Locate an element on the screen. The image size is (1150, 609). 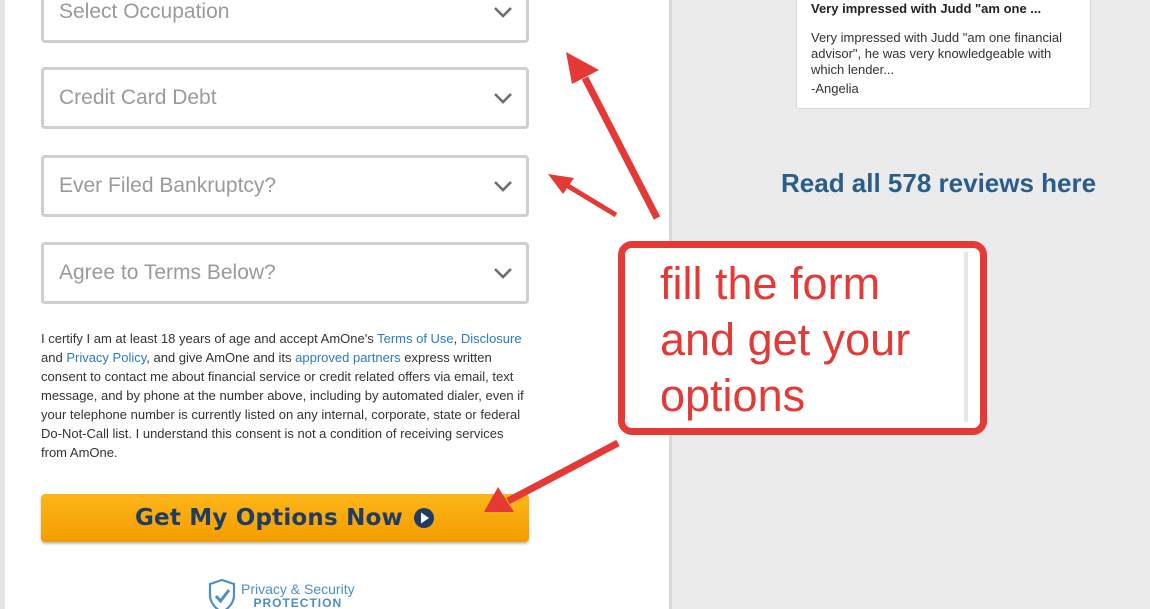
review-author: -Angelia is located at coordinates (835, 88).